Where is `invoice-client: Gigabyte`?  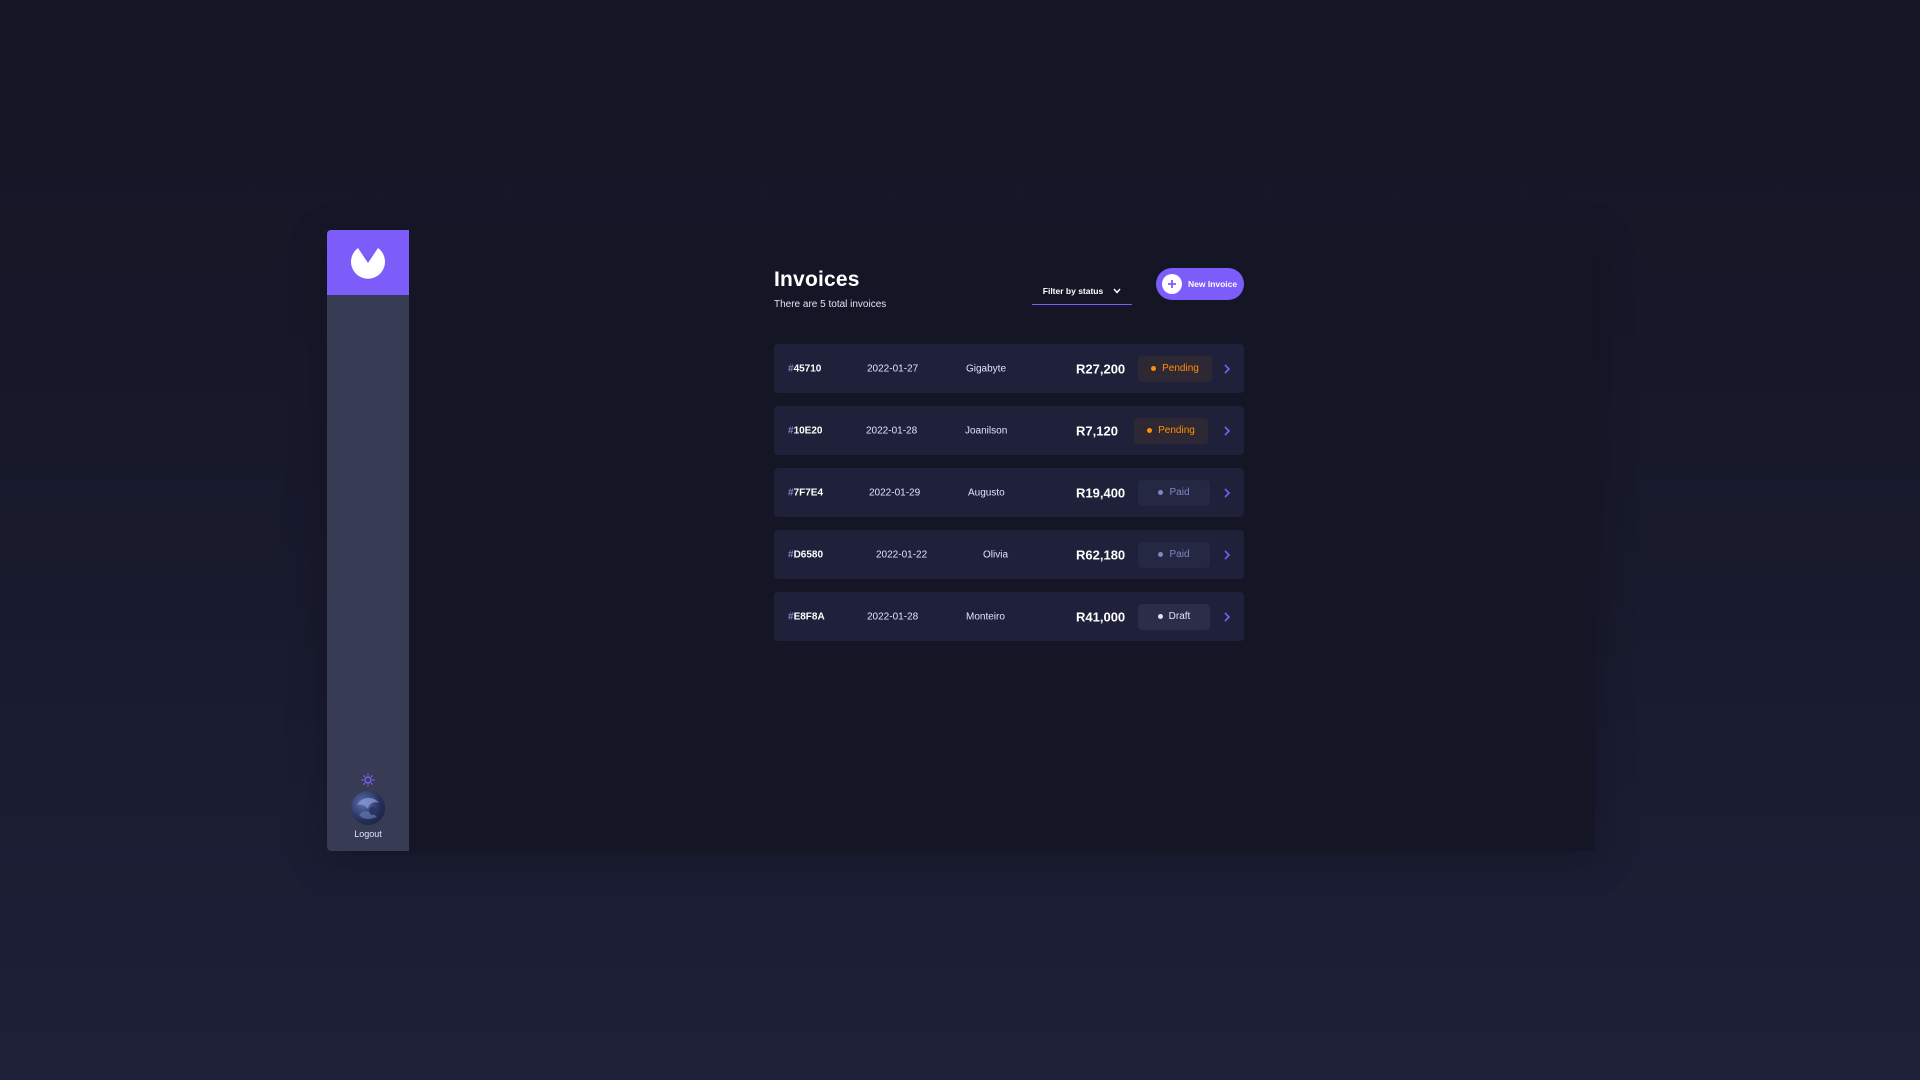
invoice-client: Gigabyte is located at coordinates (986, 368).